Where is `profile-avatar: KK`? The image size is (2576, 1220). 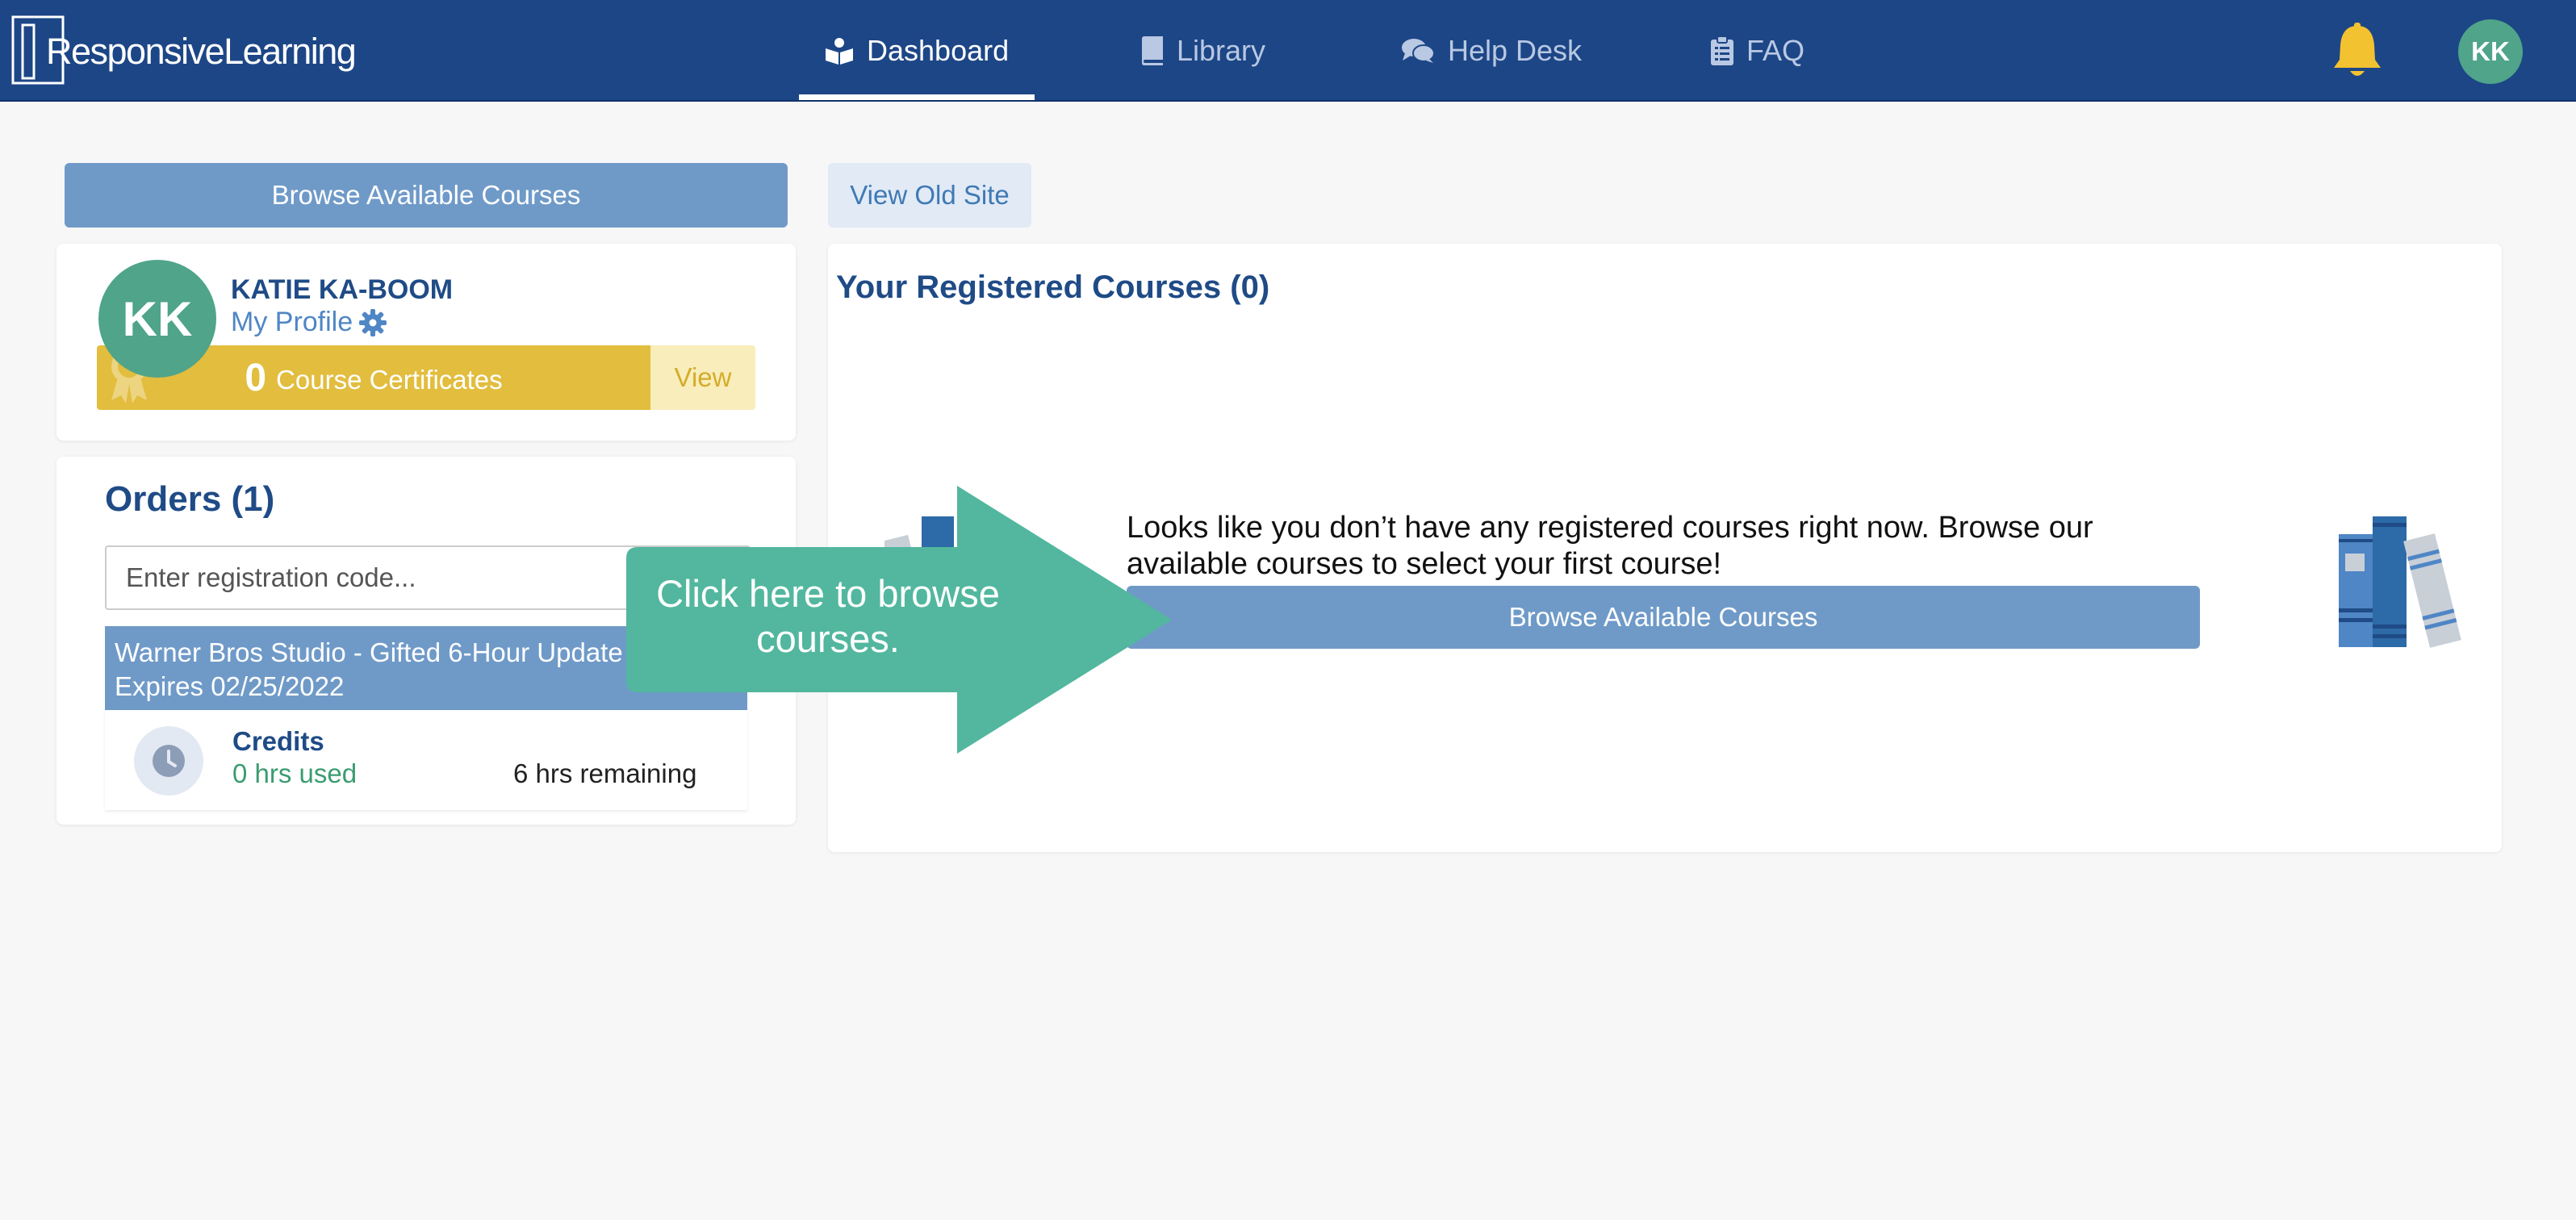 profile-avatar: KK is located at coordinates (157, 319).